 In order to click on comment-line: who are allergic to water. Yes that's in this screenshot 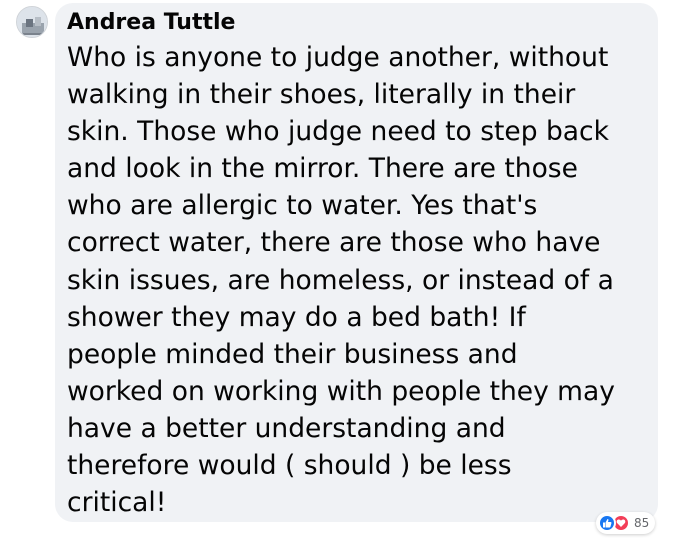, I will do `click(302, 206)`.